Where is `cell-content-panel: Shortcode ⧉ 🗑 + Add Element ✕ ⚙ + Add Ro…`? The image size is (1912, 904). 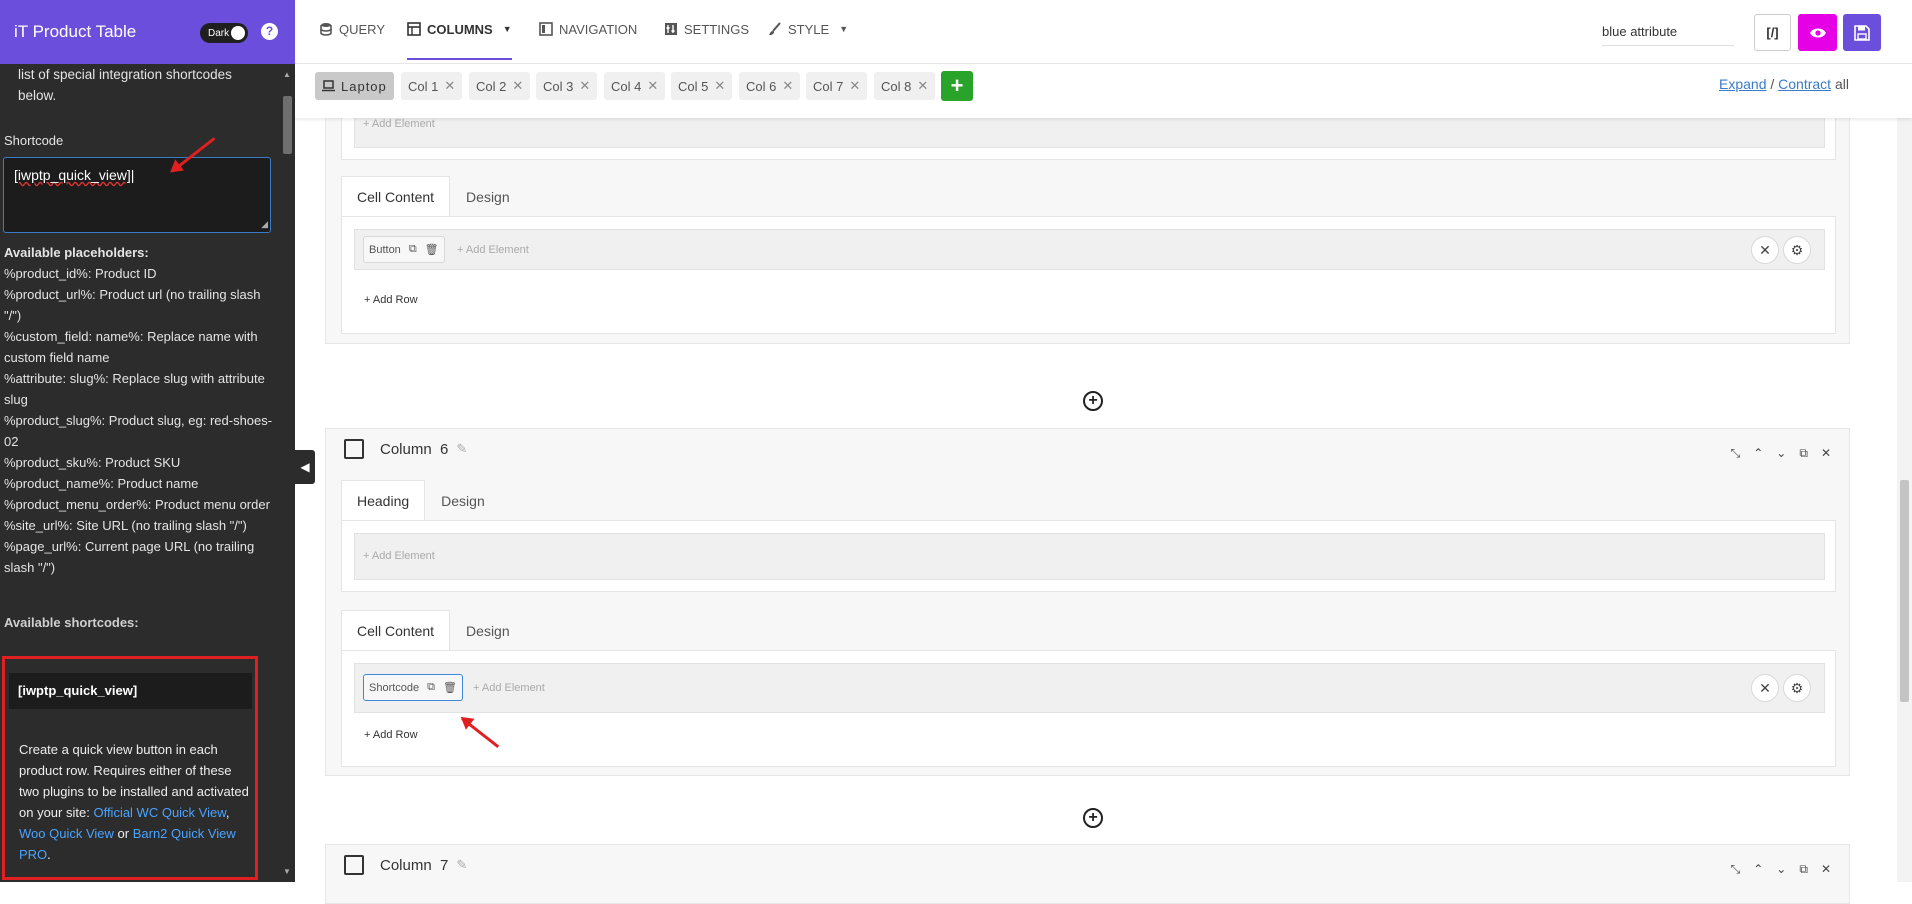 cell-content-panel: Shortcode ⧉ 🗑 + Add Element ✕ ⚙ + Add Ro… is located at coordinates (1088, 708).